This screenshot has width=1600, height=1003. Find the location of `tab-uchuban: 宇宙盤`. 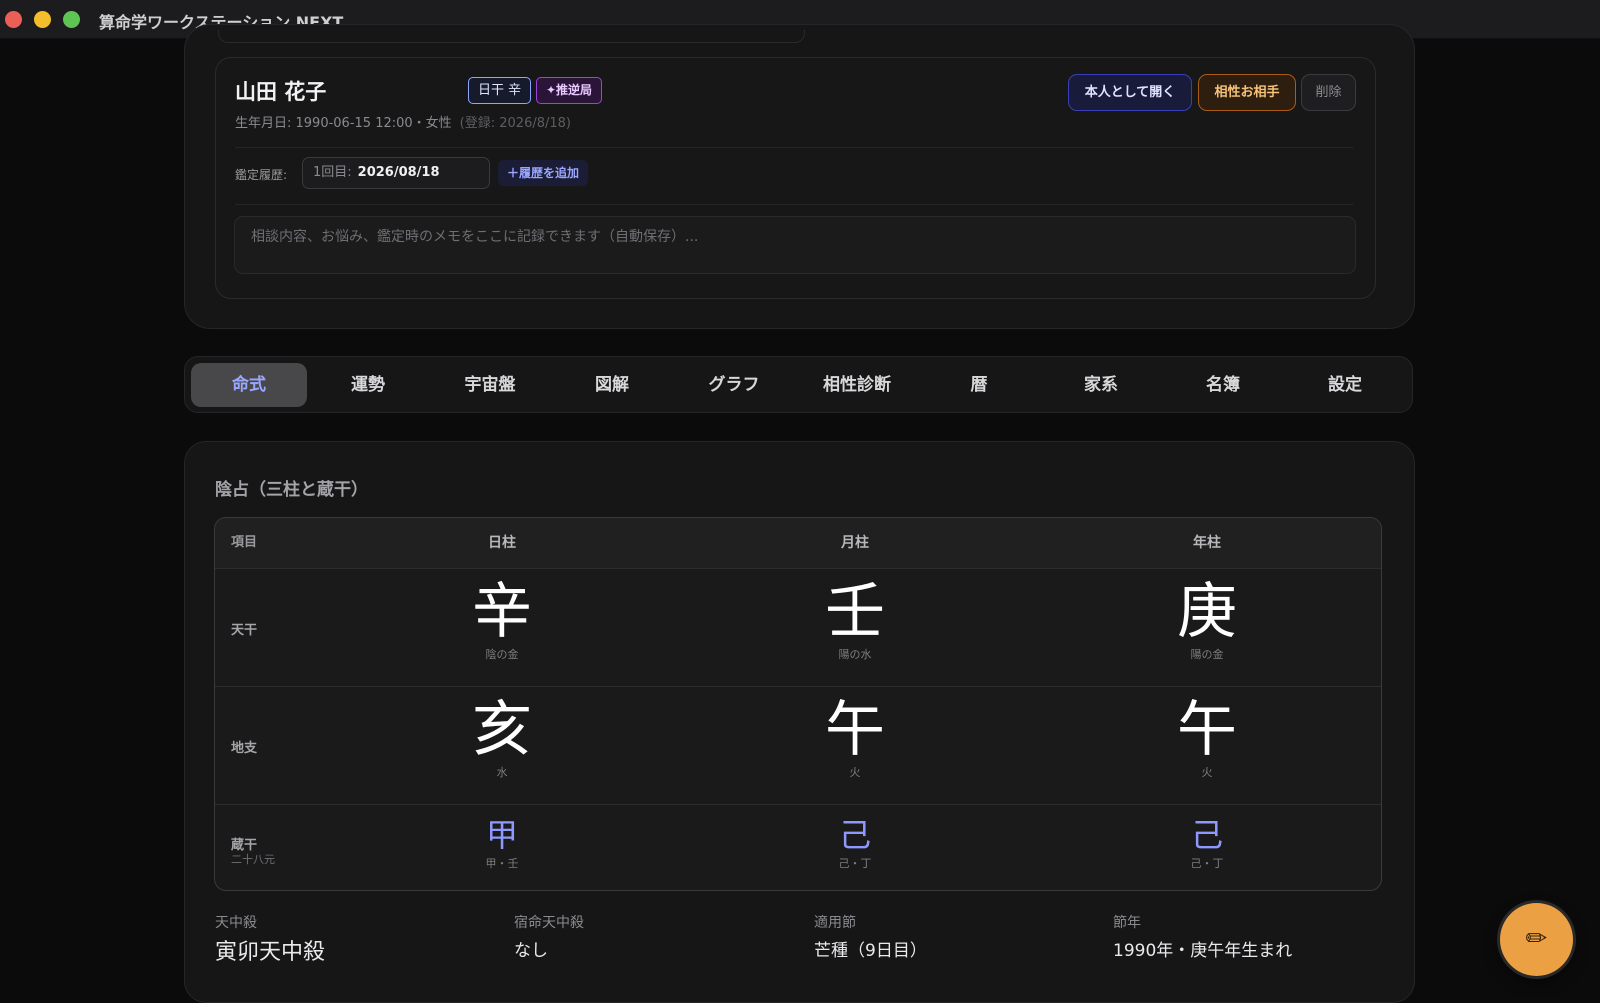

tab-uchuban: 宇宙盤 is located at coordinates (490, 385).